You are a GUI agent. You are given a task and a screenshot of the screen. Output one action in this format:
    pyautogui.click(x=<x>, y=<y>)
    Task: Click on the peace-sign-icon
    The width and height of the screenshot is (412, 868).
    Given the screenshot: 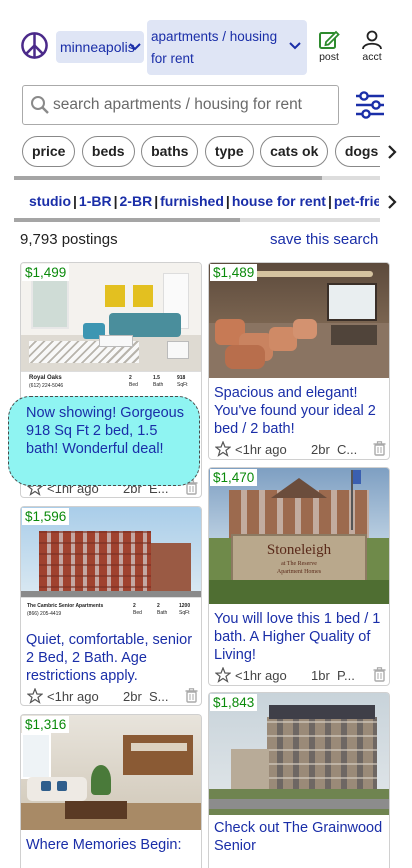 What is the action you would take?
    pyautogui.click(x=34, y=45)
    